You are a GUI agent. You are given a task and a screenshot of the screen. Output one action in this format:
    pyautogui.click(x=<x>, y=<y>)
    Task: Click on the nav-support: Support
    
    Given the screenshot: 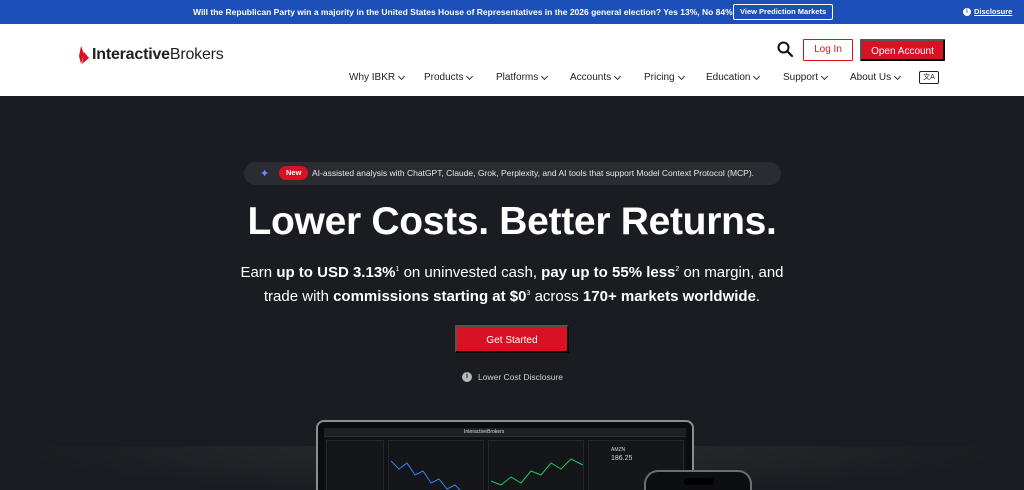 What is the action you would take?
    pyautogui.click(x=806, y=77)
    